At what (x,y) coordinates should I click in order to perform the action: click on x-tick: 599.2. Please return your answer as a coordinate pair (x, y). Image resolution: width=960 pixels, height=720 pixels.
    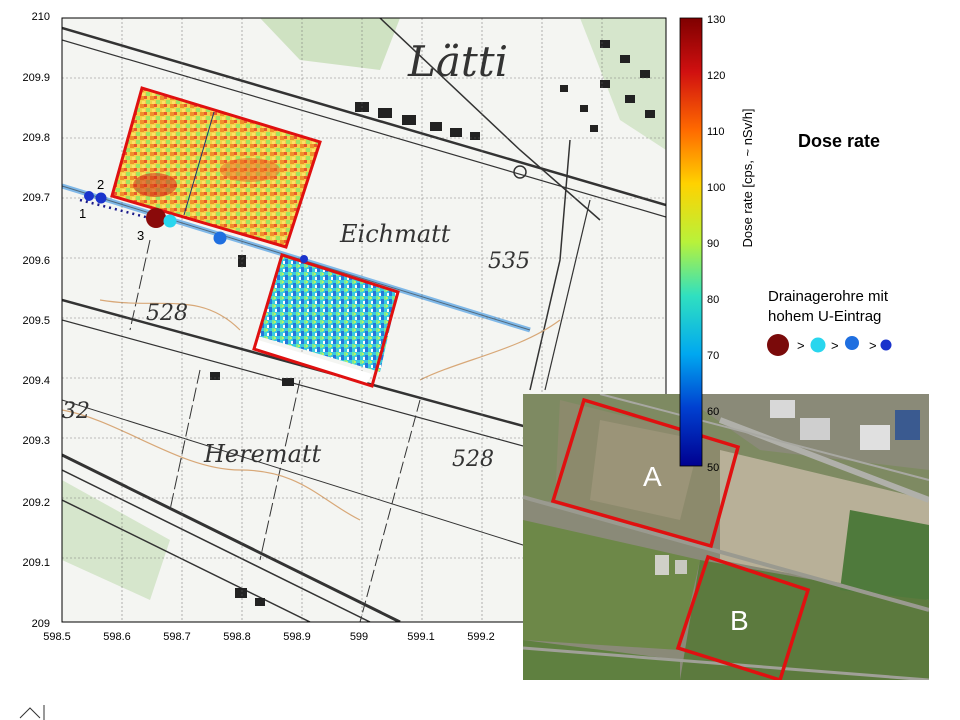
    Looking at the image, I should click on (481, 637).